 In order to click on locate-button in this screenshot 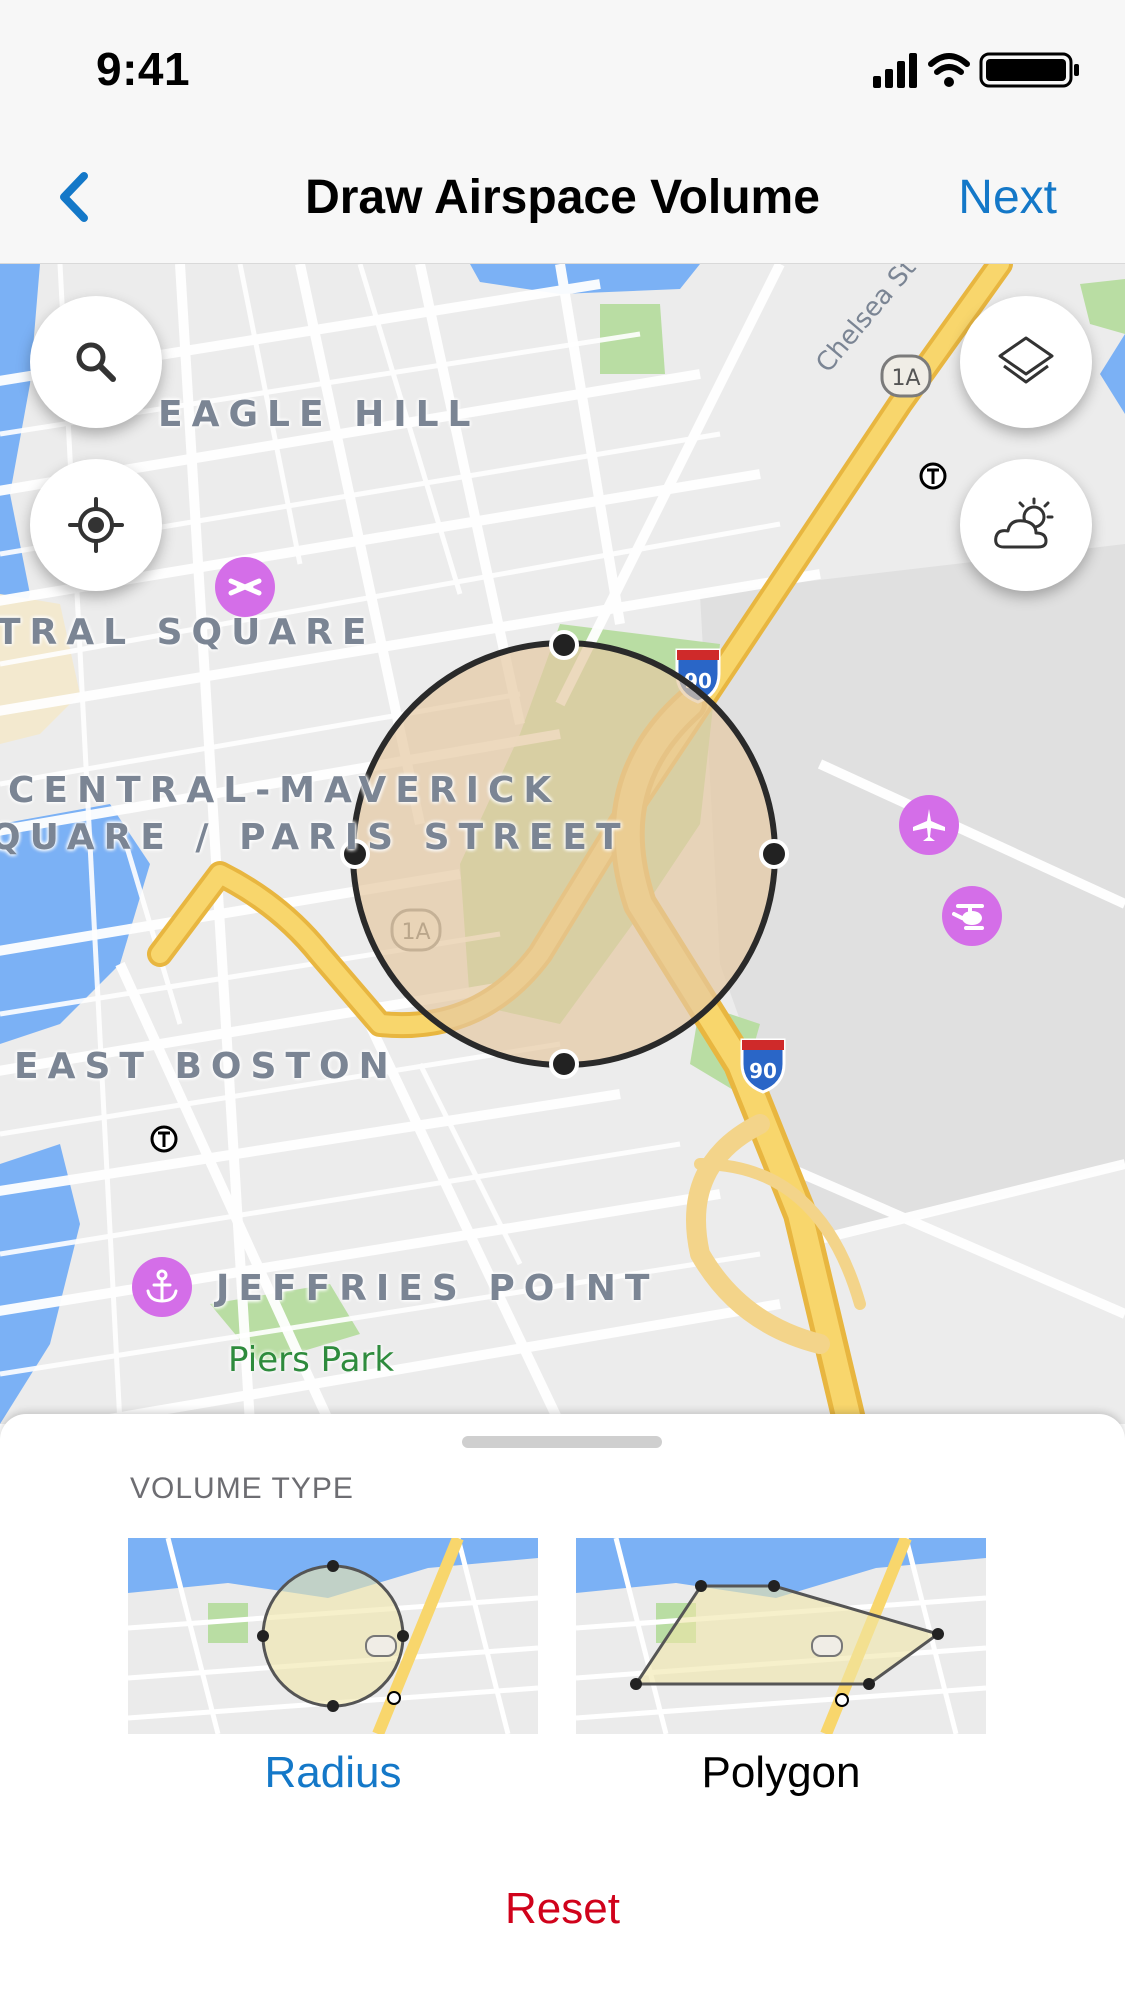, I will do `click(96, 525)`.